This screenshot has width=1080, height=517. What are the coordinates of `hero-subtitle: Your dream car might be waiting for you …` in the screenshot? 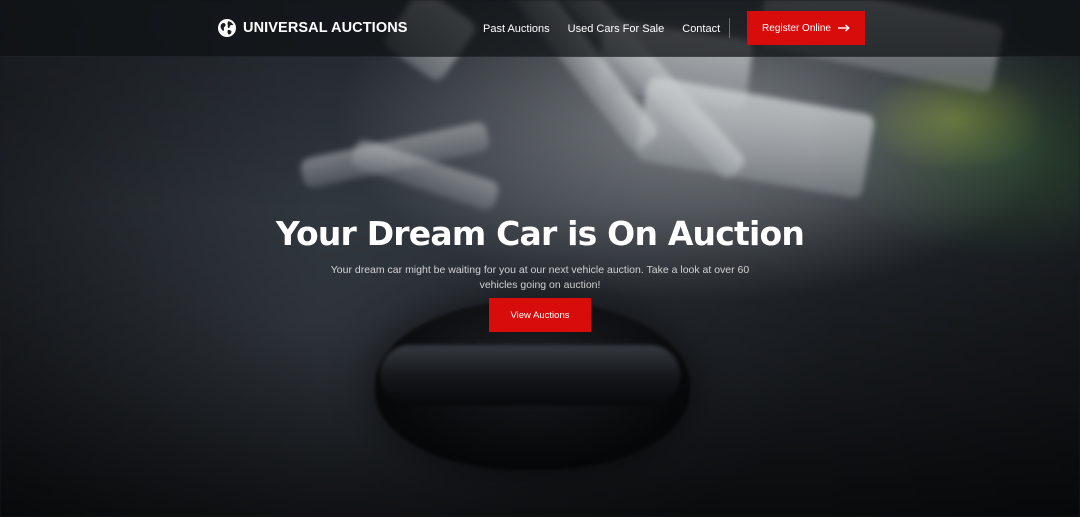 It's located at (540, 277).